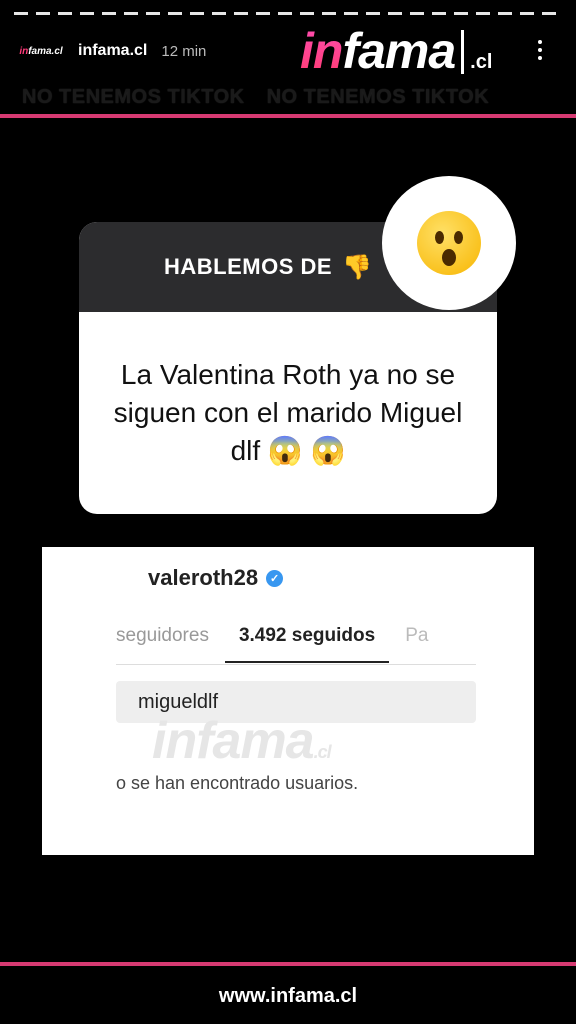 Image resolution: width=576 pixels, height=1024 pixels. I want to click on follow-tabs: seguidores 3.492 seguidos Pa, so click(325, 644).